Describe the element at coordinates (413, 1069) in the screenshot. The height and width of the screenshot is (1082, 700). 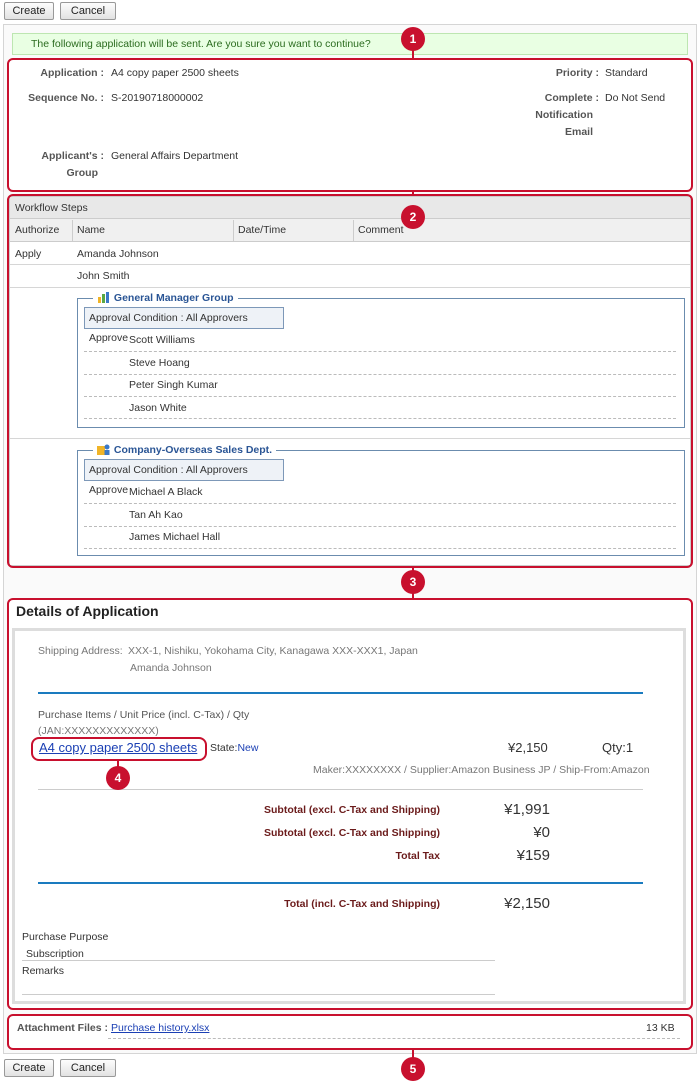
I see `callout-marker-5: 5` at that location.